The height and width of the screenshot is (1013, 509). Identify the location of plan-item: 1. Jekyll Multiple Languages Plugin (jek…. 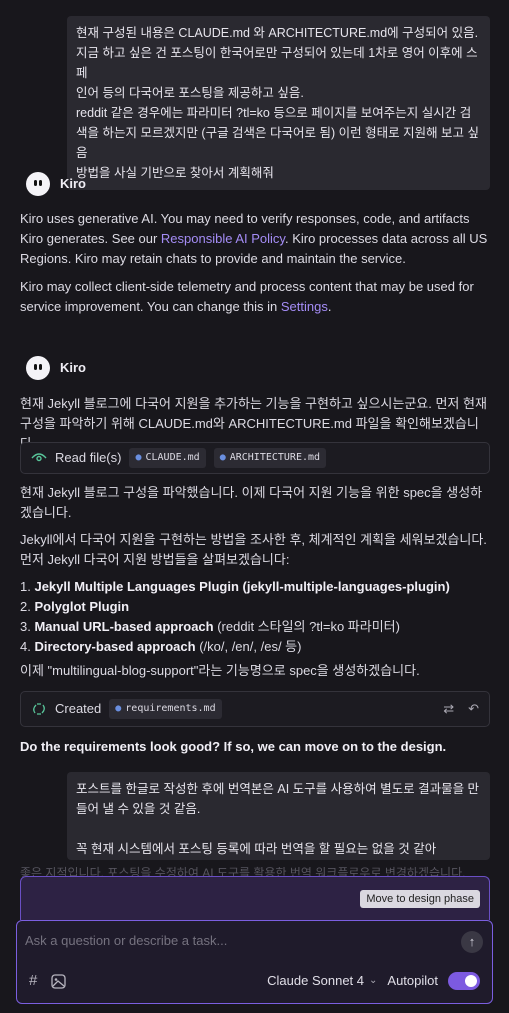
(235, 586).